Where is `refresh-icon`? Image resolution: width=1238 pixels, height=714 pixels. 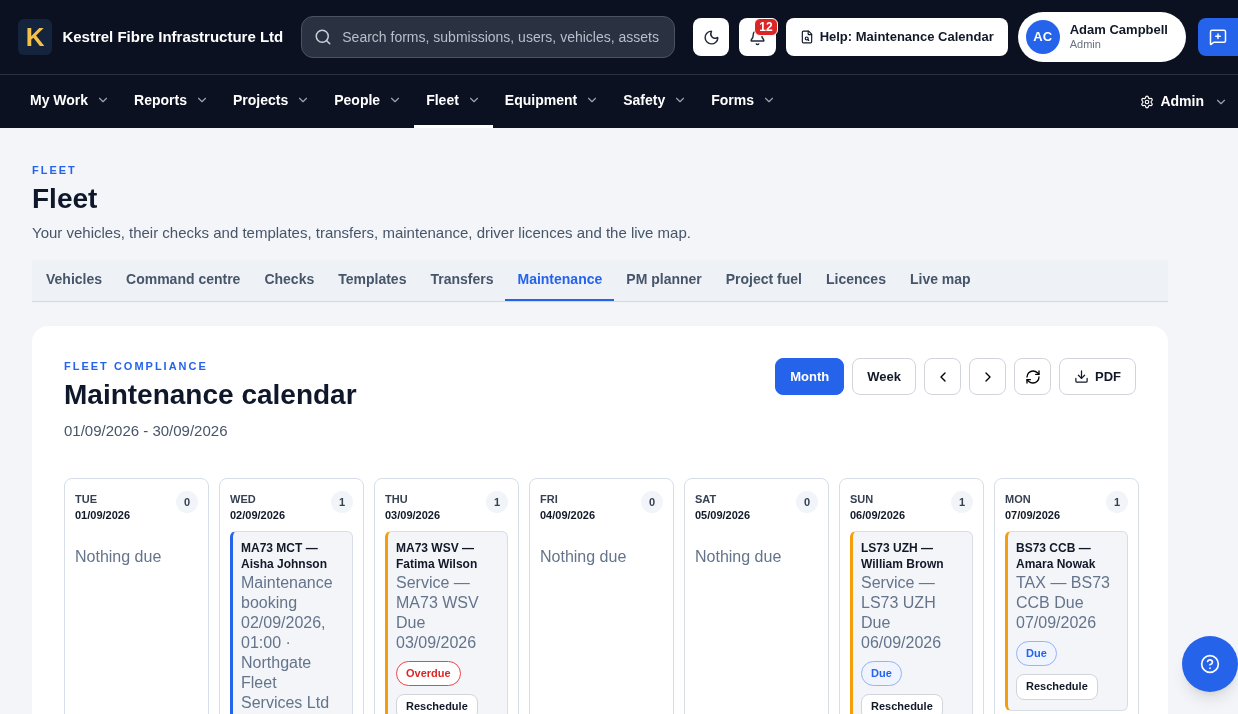
refresh-icon is located at coordinates (1032, 376).